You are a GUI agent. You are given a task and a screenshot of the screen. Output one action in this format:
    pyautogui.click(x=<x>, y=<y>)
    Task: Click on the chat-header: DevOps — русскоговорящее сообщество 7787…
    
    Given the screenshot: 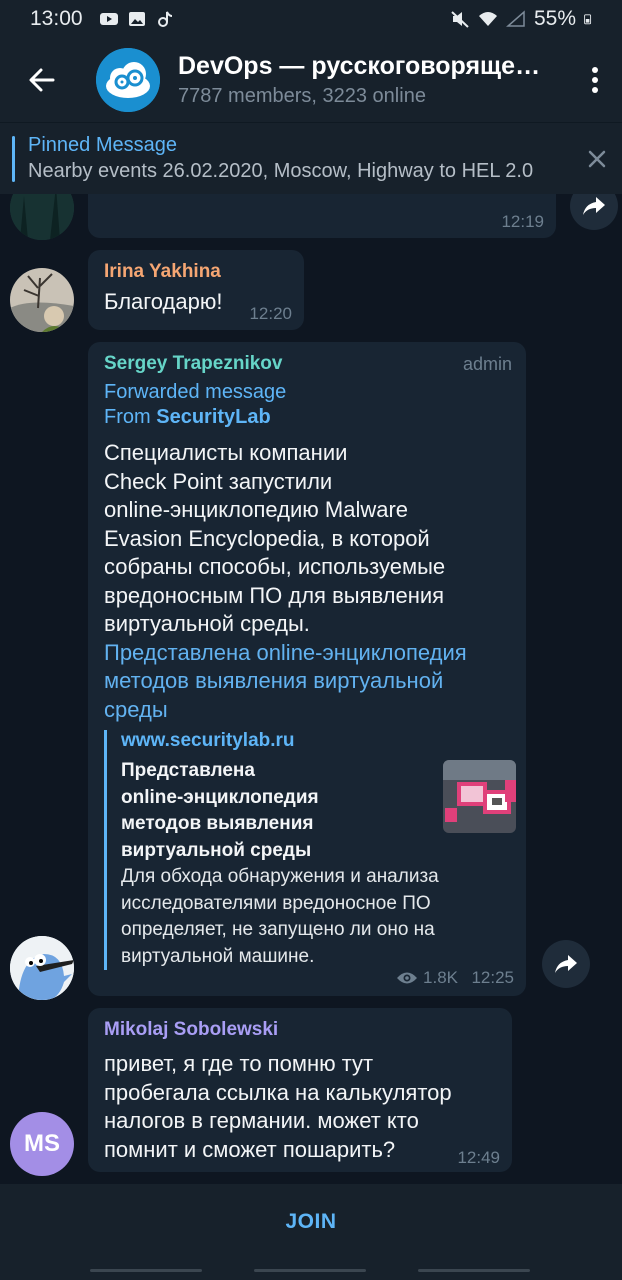 What is the action you would take?
    pyautogui.click(x=311, y=80)
    